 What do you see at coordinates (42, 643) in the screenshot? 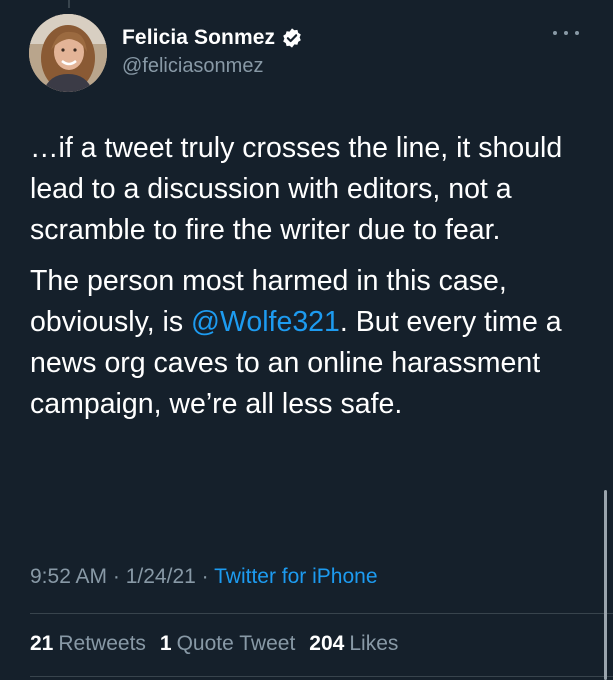
I see `retweets-count: 21` at bounding box center [42, 643].